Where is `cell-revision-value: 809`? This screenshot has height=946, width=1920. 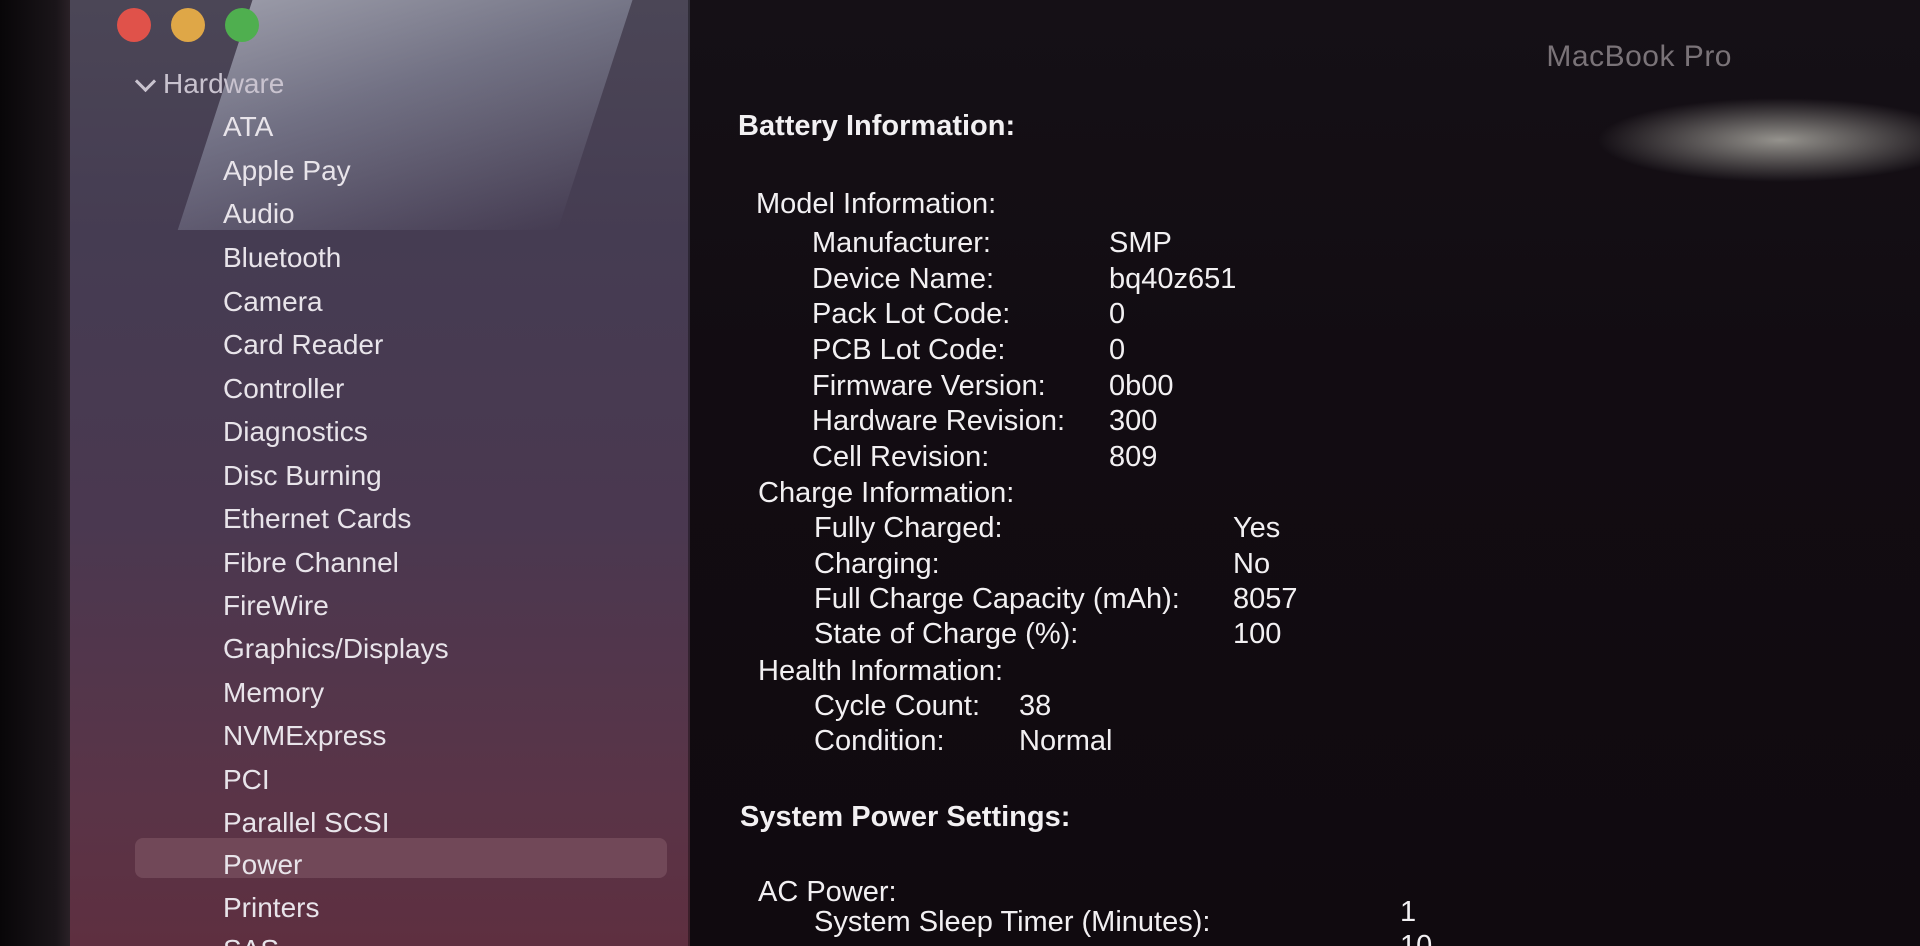
cell-revision-value: 809 is located at coordinates (1133, 457).